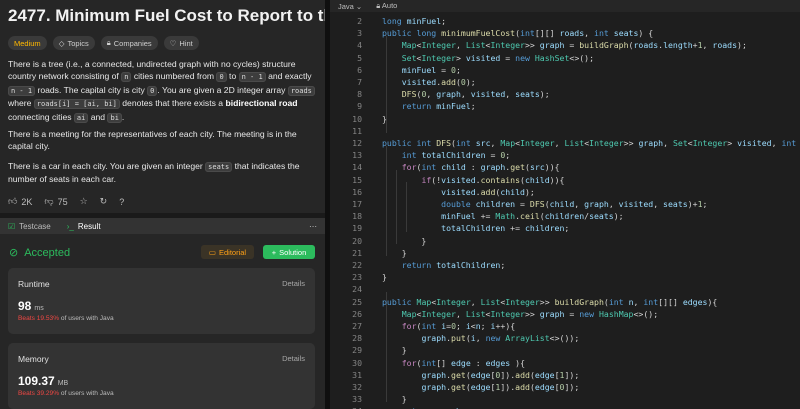  I want to click on line-number: 4, so click(359, 45).